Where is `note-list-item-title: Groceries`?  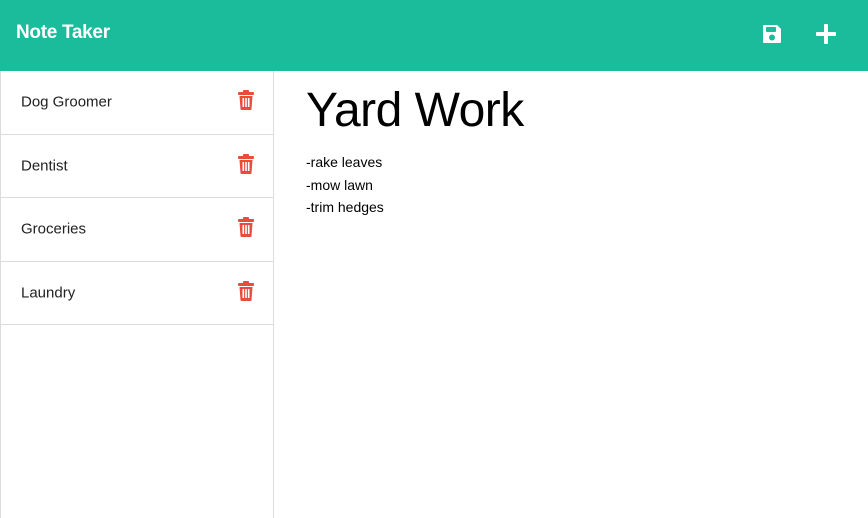
note-list-item-title: Groceries is located at coordinates (54, 229).